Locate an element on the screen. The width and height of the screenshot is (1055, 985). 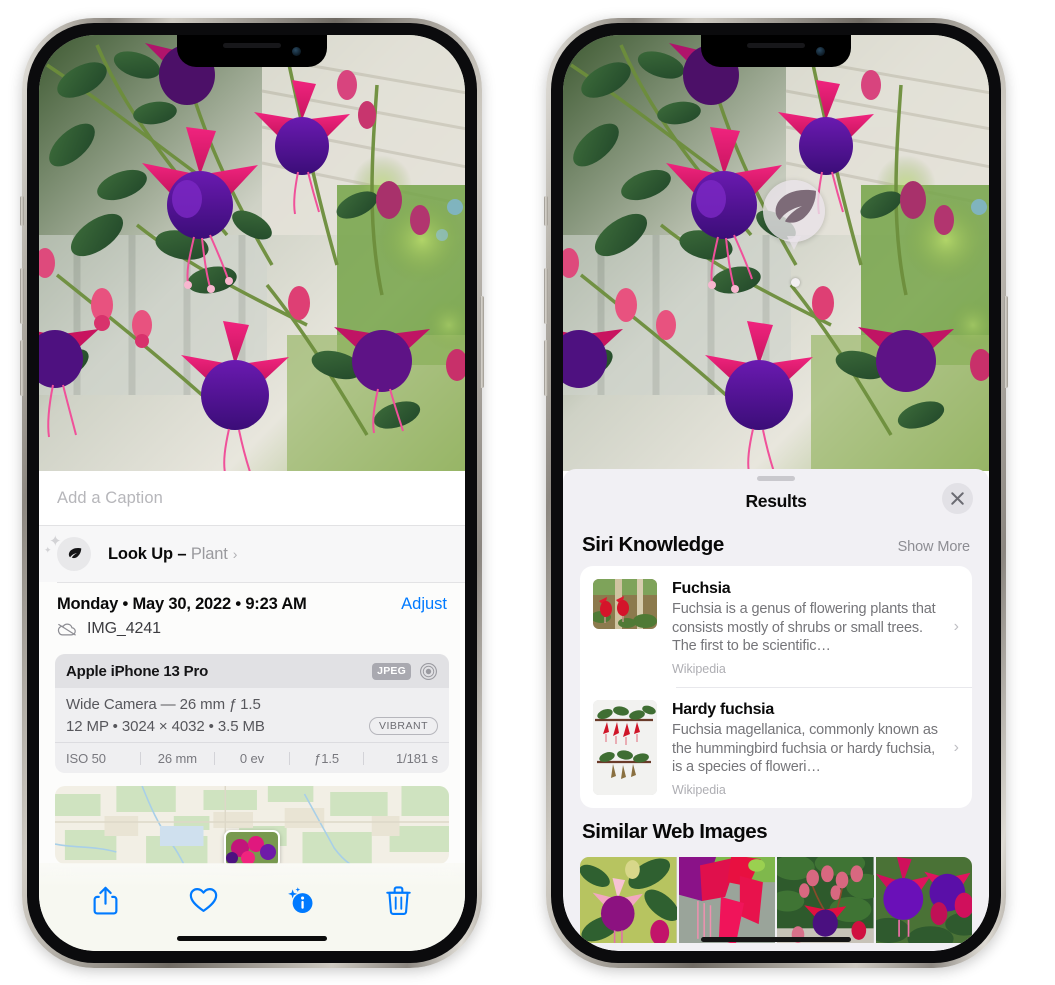
fuchsia-purple-hanging-thumb is located at coordinates (923, 899).